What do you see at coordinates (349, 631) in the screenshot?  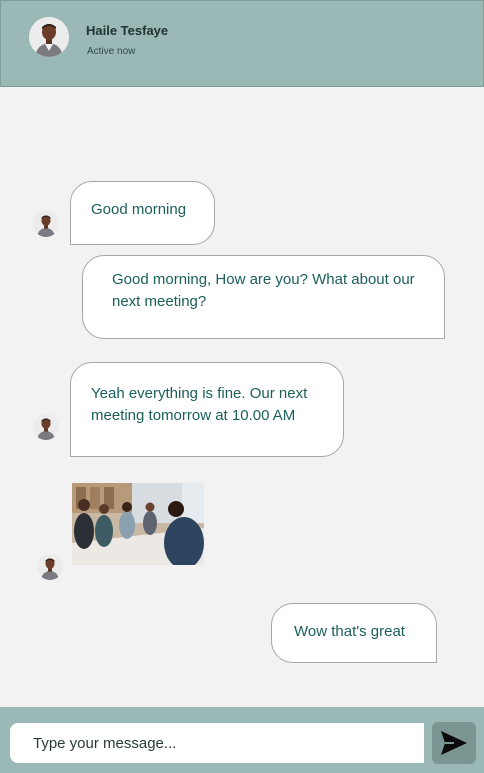 I see `message-text: Wow that's great` at bounding box center [349, 631].